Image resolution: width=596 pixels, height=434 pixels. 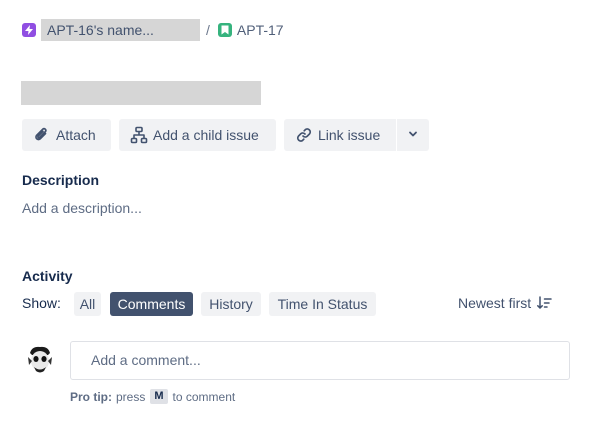 I want to click on link-issue-split-button: Link issue, so click(x=356, y=135).